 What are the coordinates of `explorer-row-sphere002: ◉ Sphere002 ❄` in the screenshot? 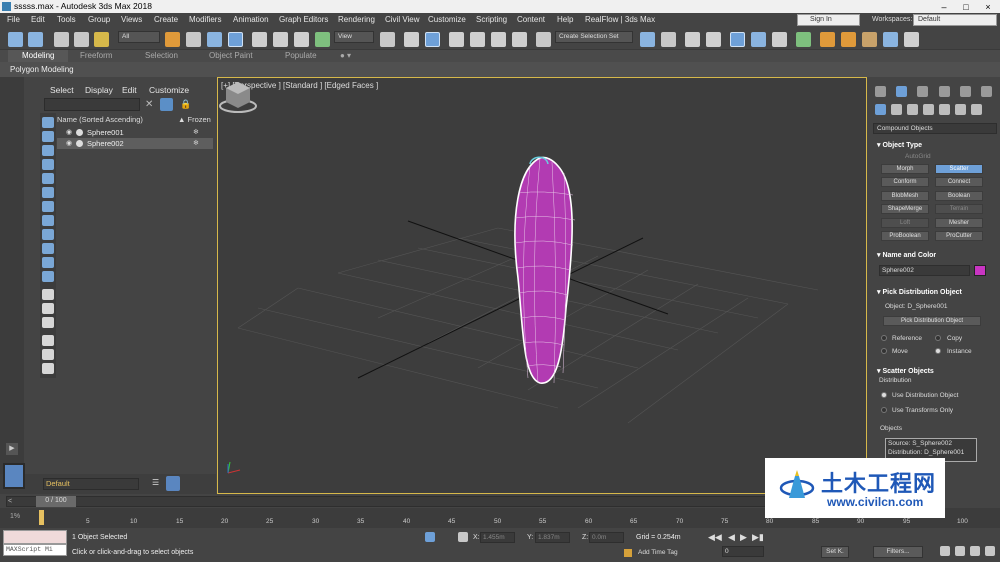 It's located at (135, 143).